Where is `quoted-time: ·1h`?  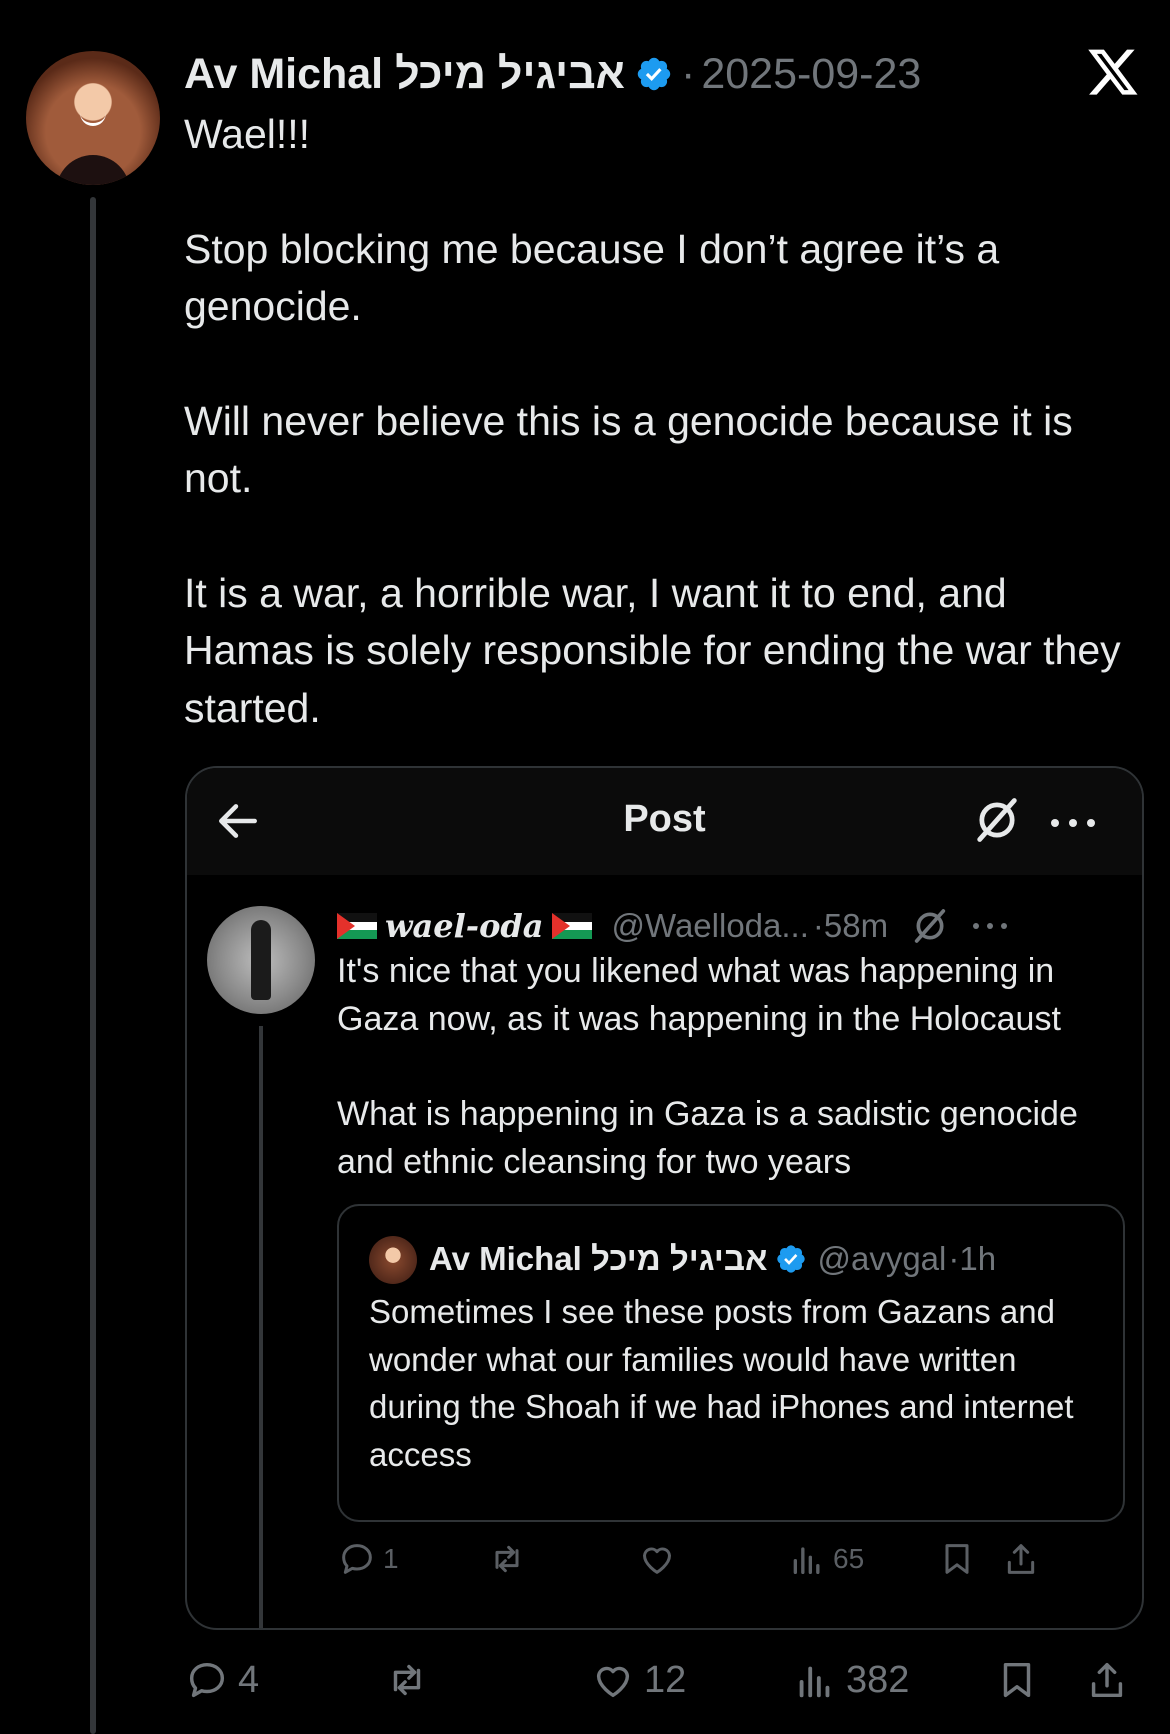
quoted-time: ·1h is located at coordinates (972, 1258).